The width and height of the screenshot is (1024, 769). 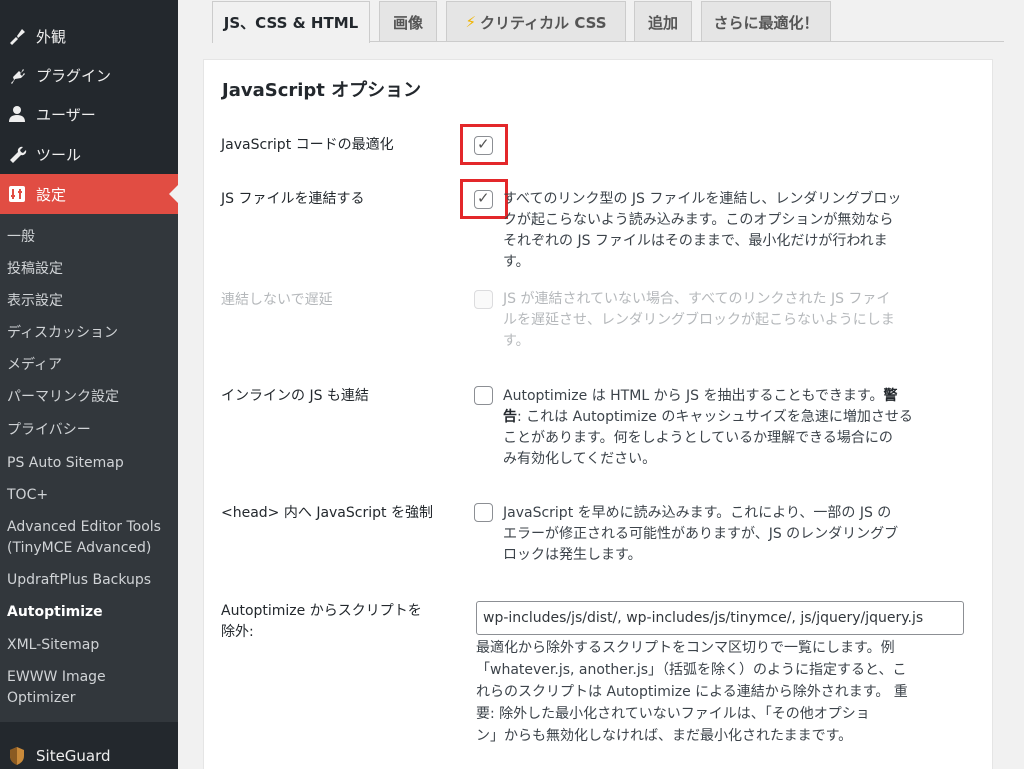 I want to click on warning-label: 警, so click(x=890, y=396).